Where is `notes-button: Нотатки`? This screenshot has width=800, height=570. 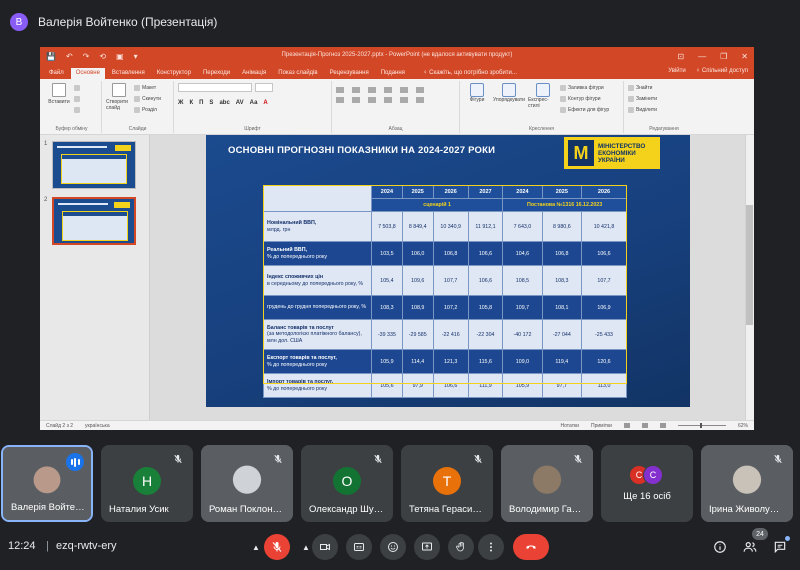
notes-button: Нотатки is located at coordinates (570, 426).